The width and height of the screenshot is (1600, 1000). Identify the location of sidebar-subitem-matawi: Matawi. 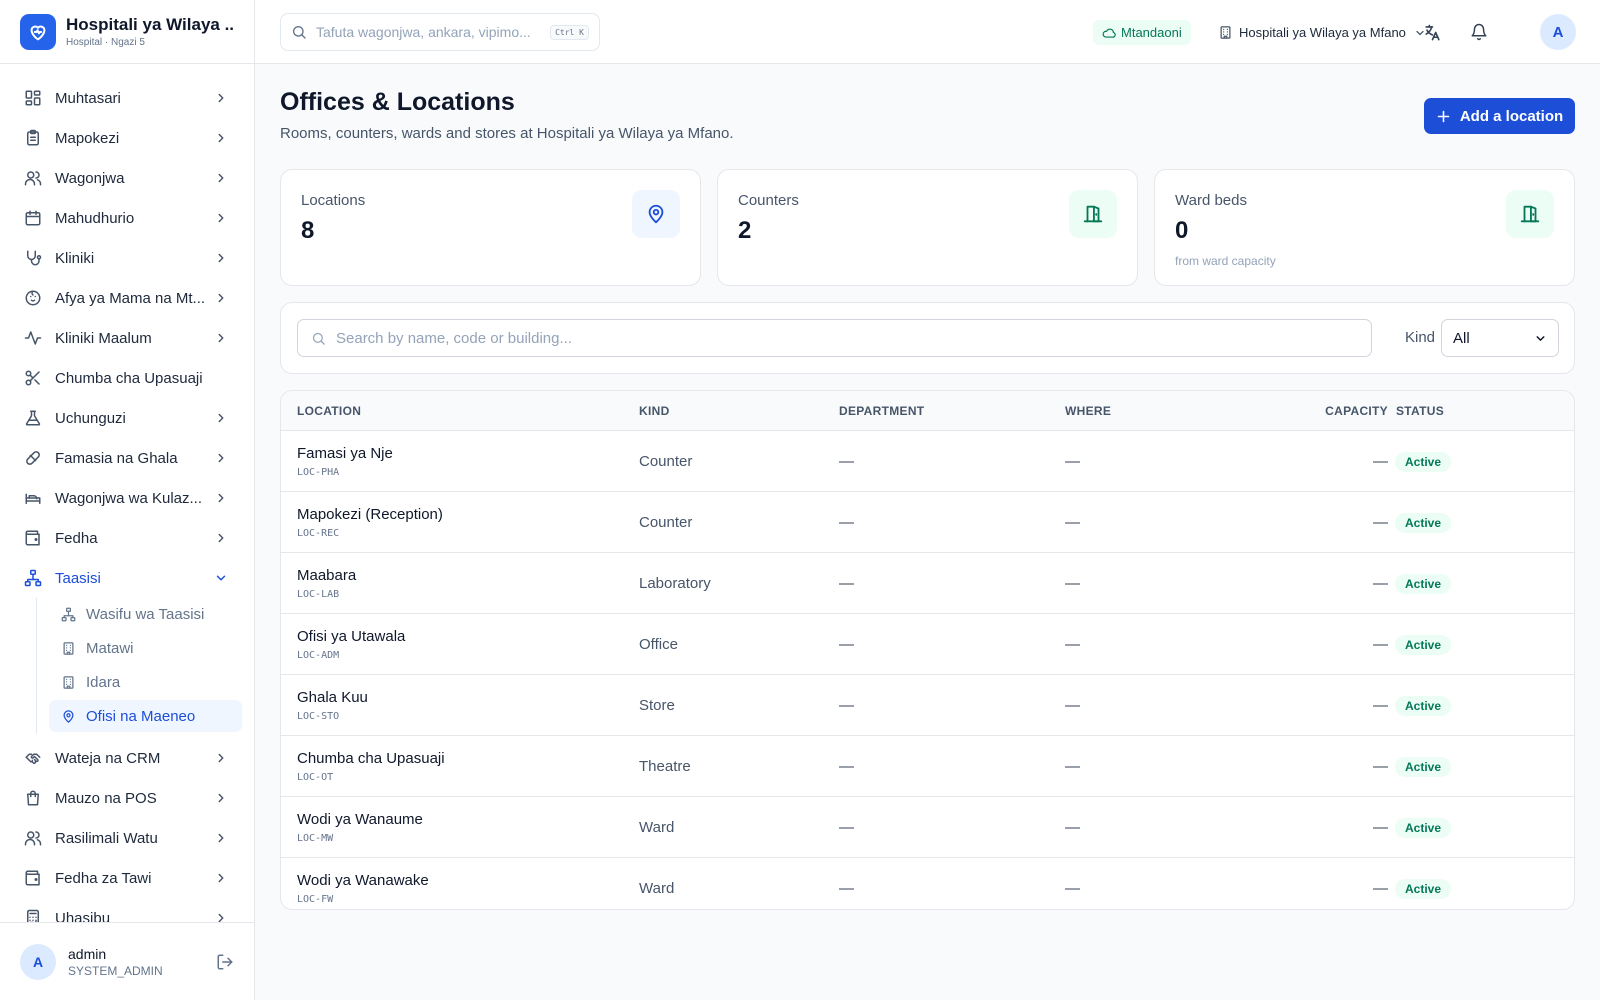
(145, 648).